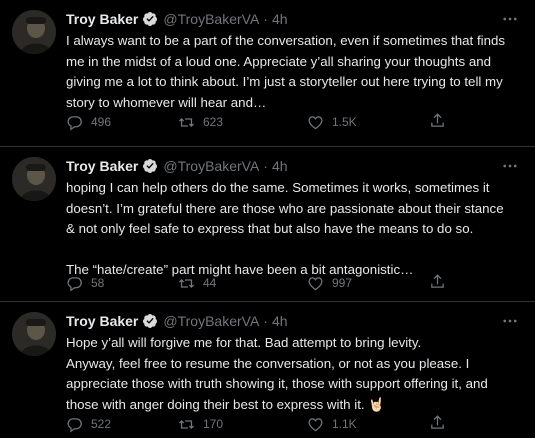  What do you see at coordinates (85, 283) in the screenshot?
I see `reply-button: 58` at bounding box center [85, 283].